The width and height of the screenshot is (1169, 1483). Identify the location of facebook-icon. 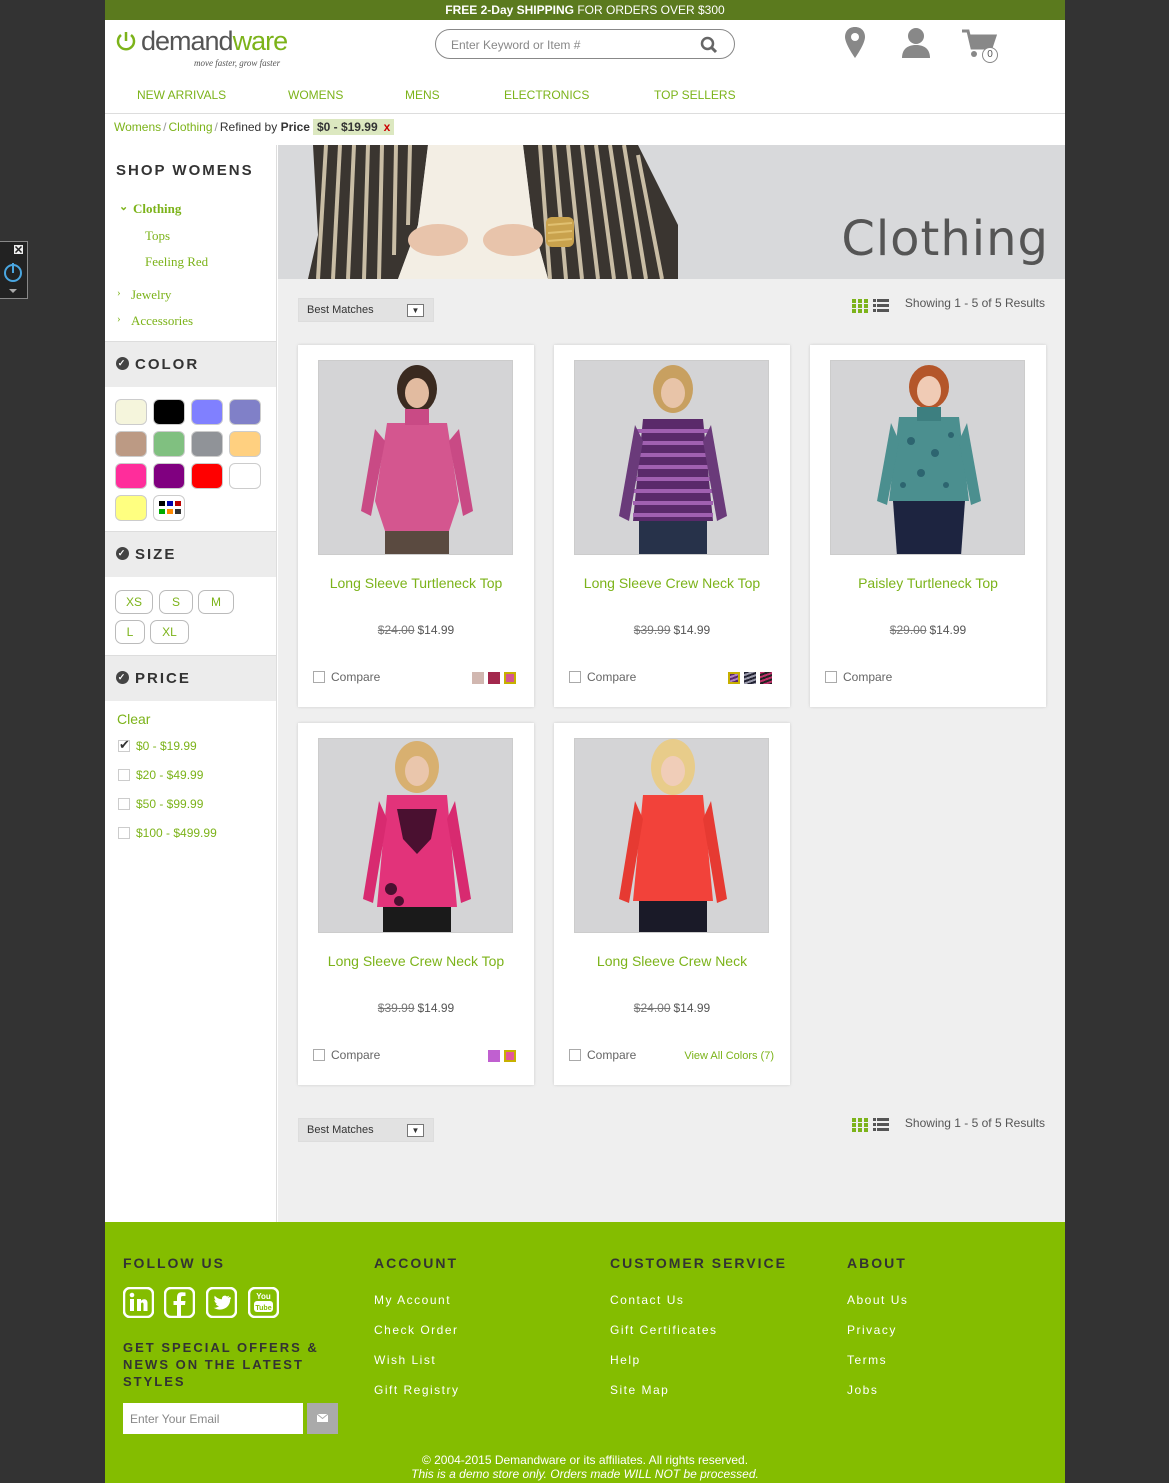
(179, 1302).